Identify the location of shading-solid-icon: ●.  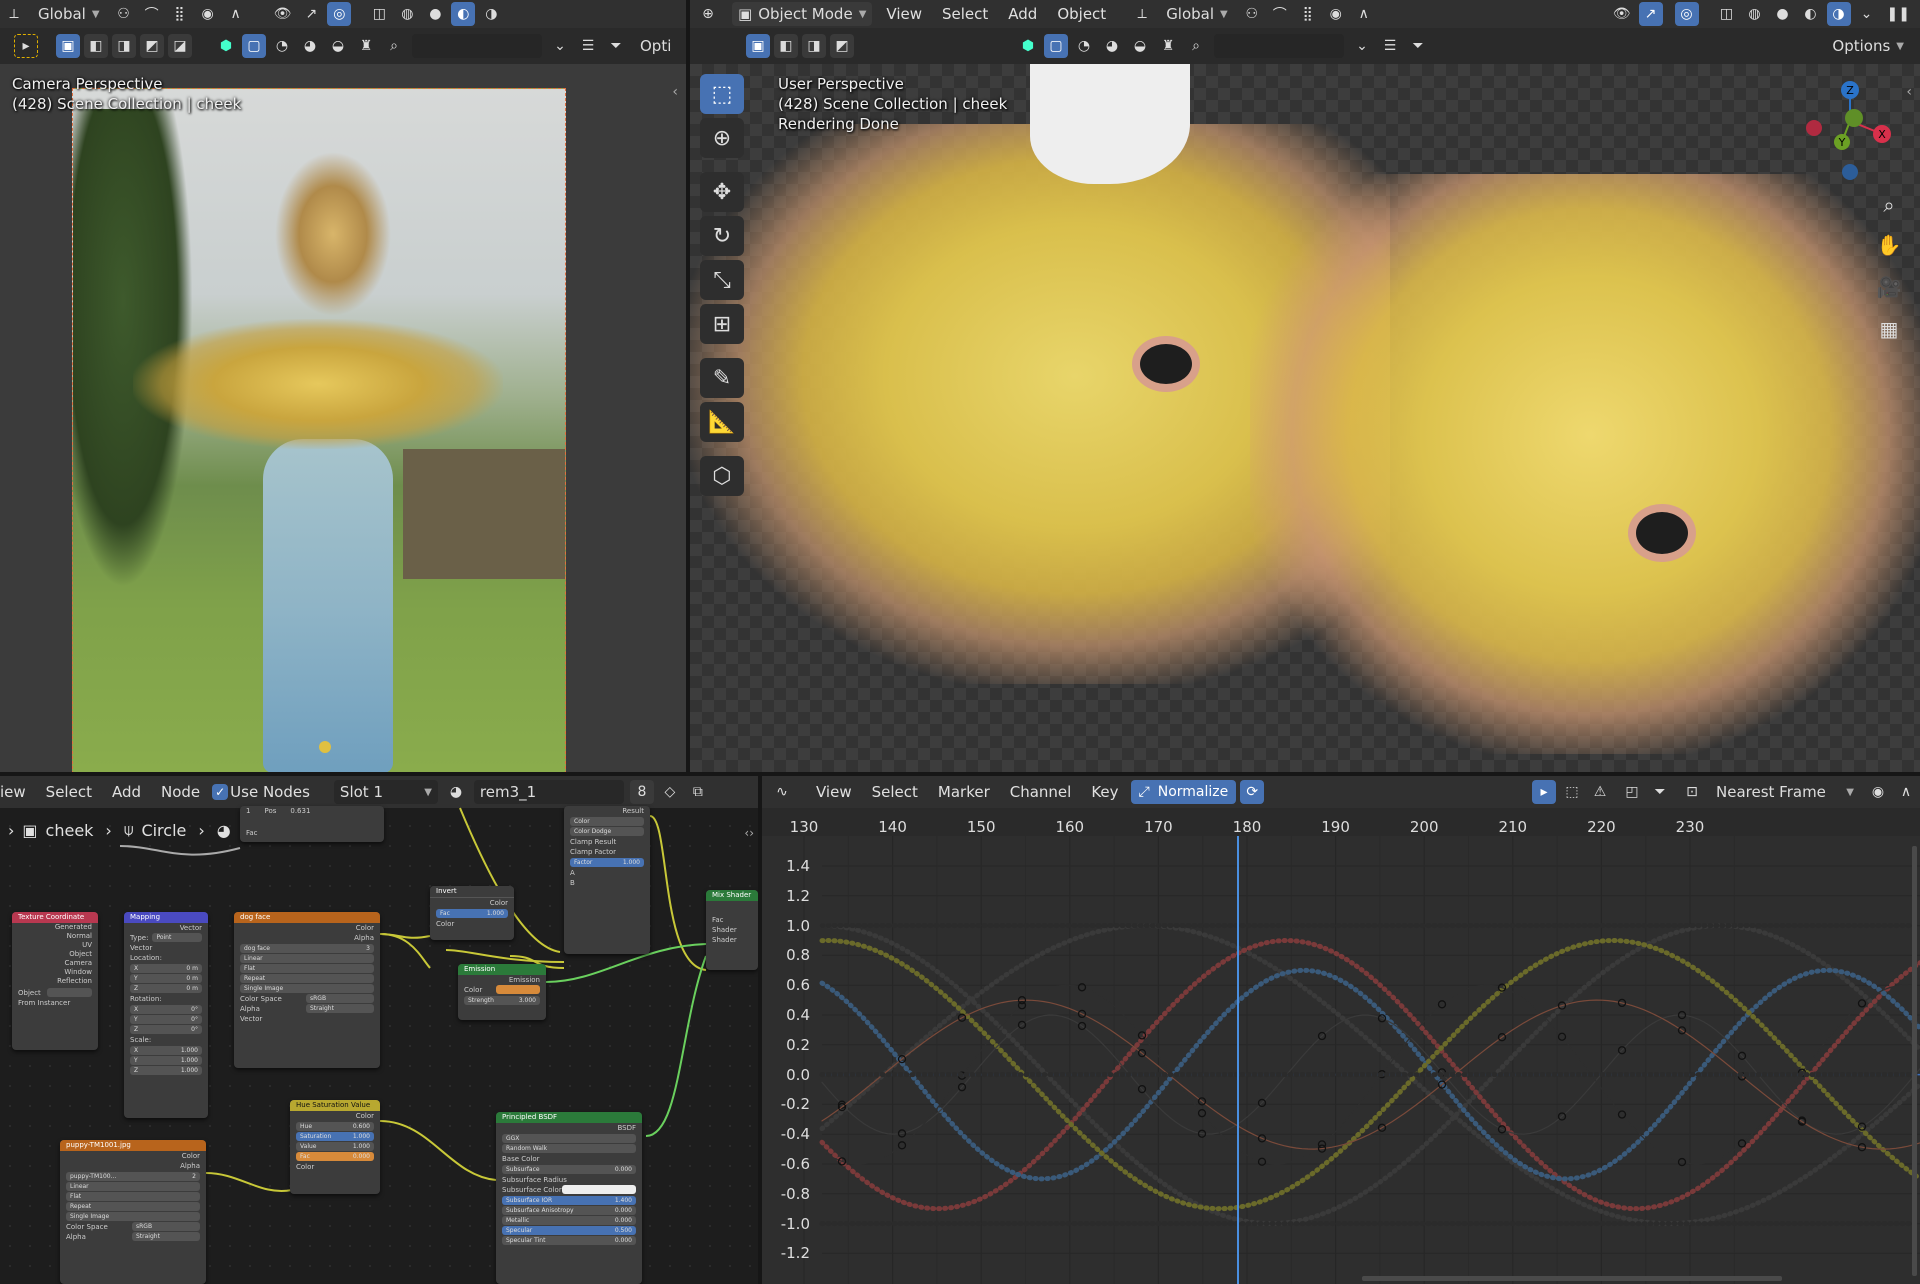
(1783, 14).